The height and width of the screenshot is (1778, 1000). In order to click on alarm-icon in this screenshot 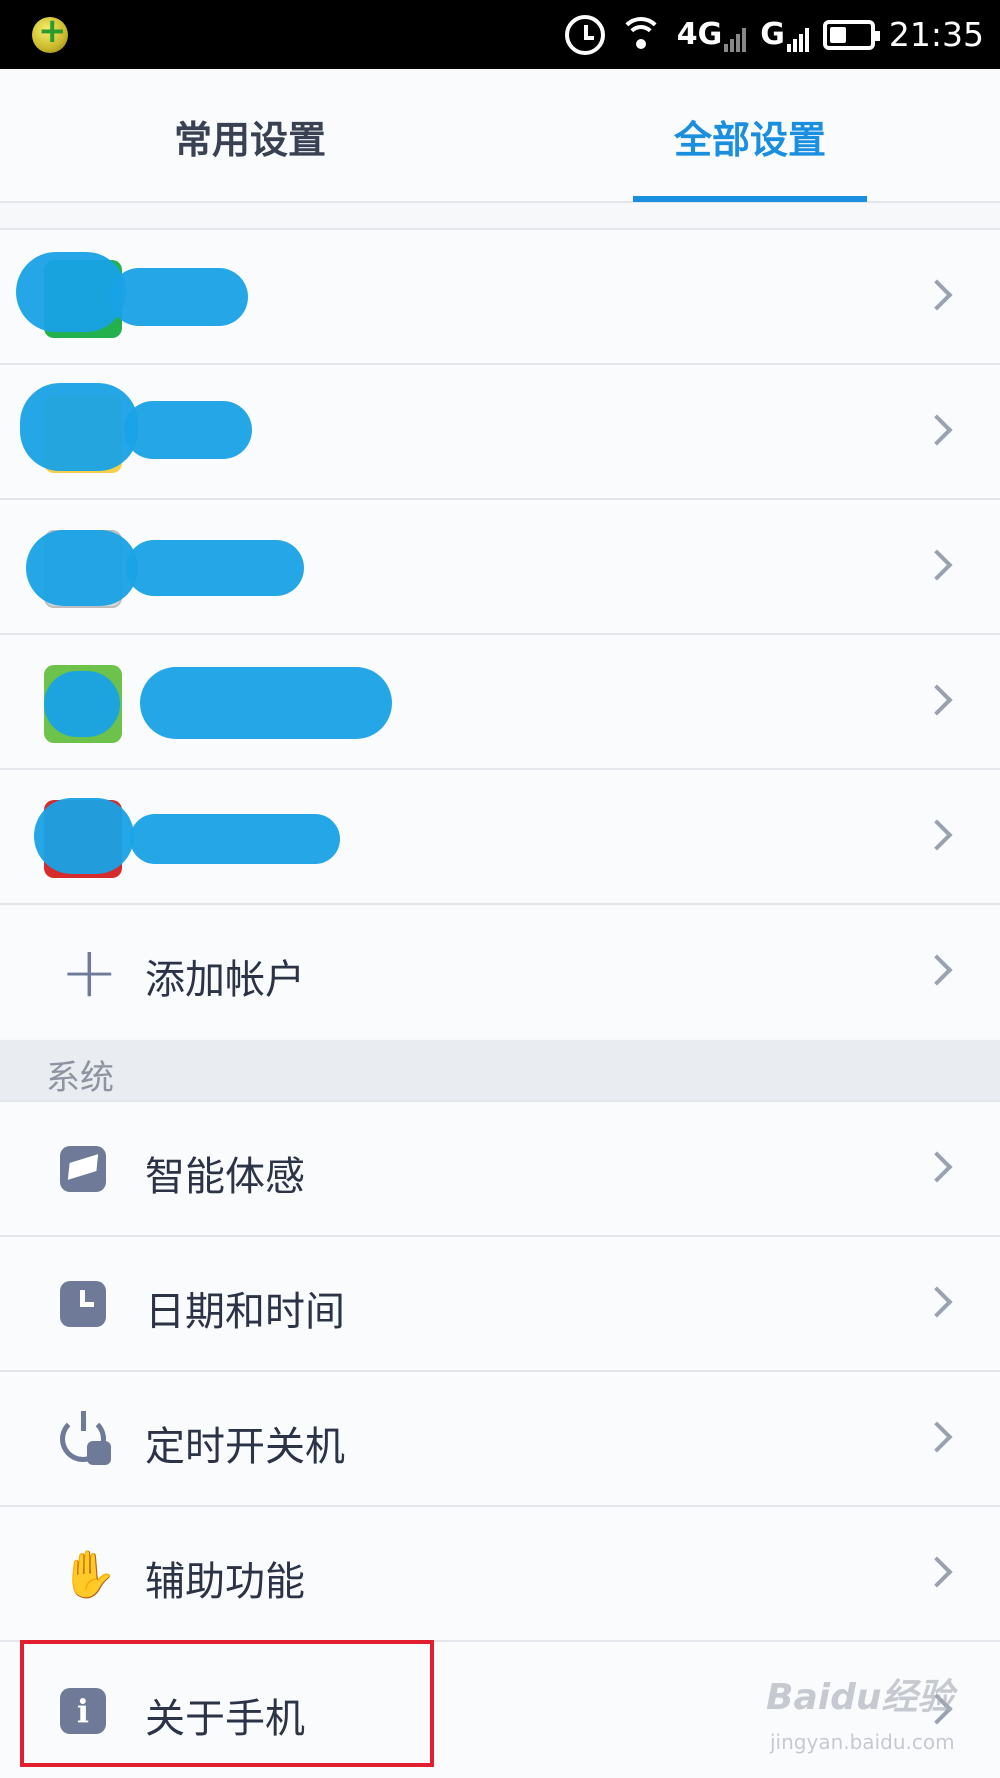, I will do `click(584, 34)`.